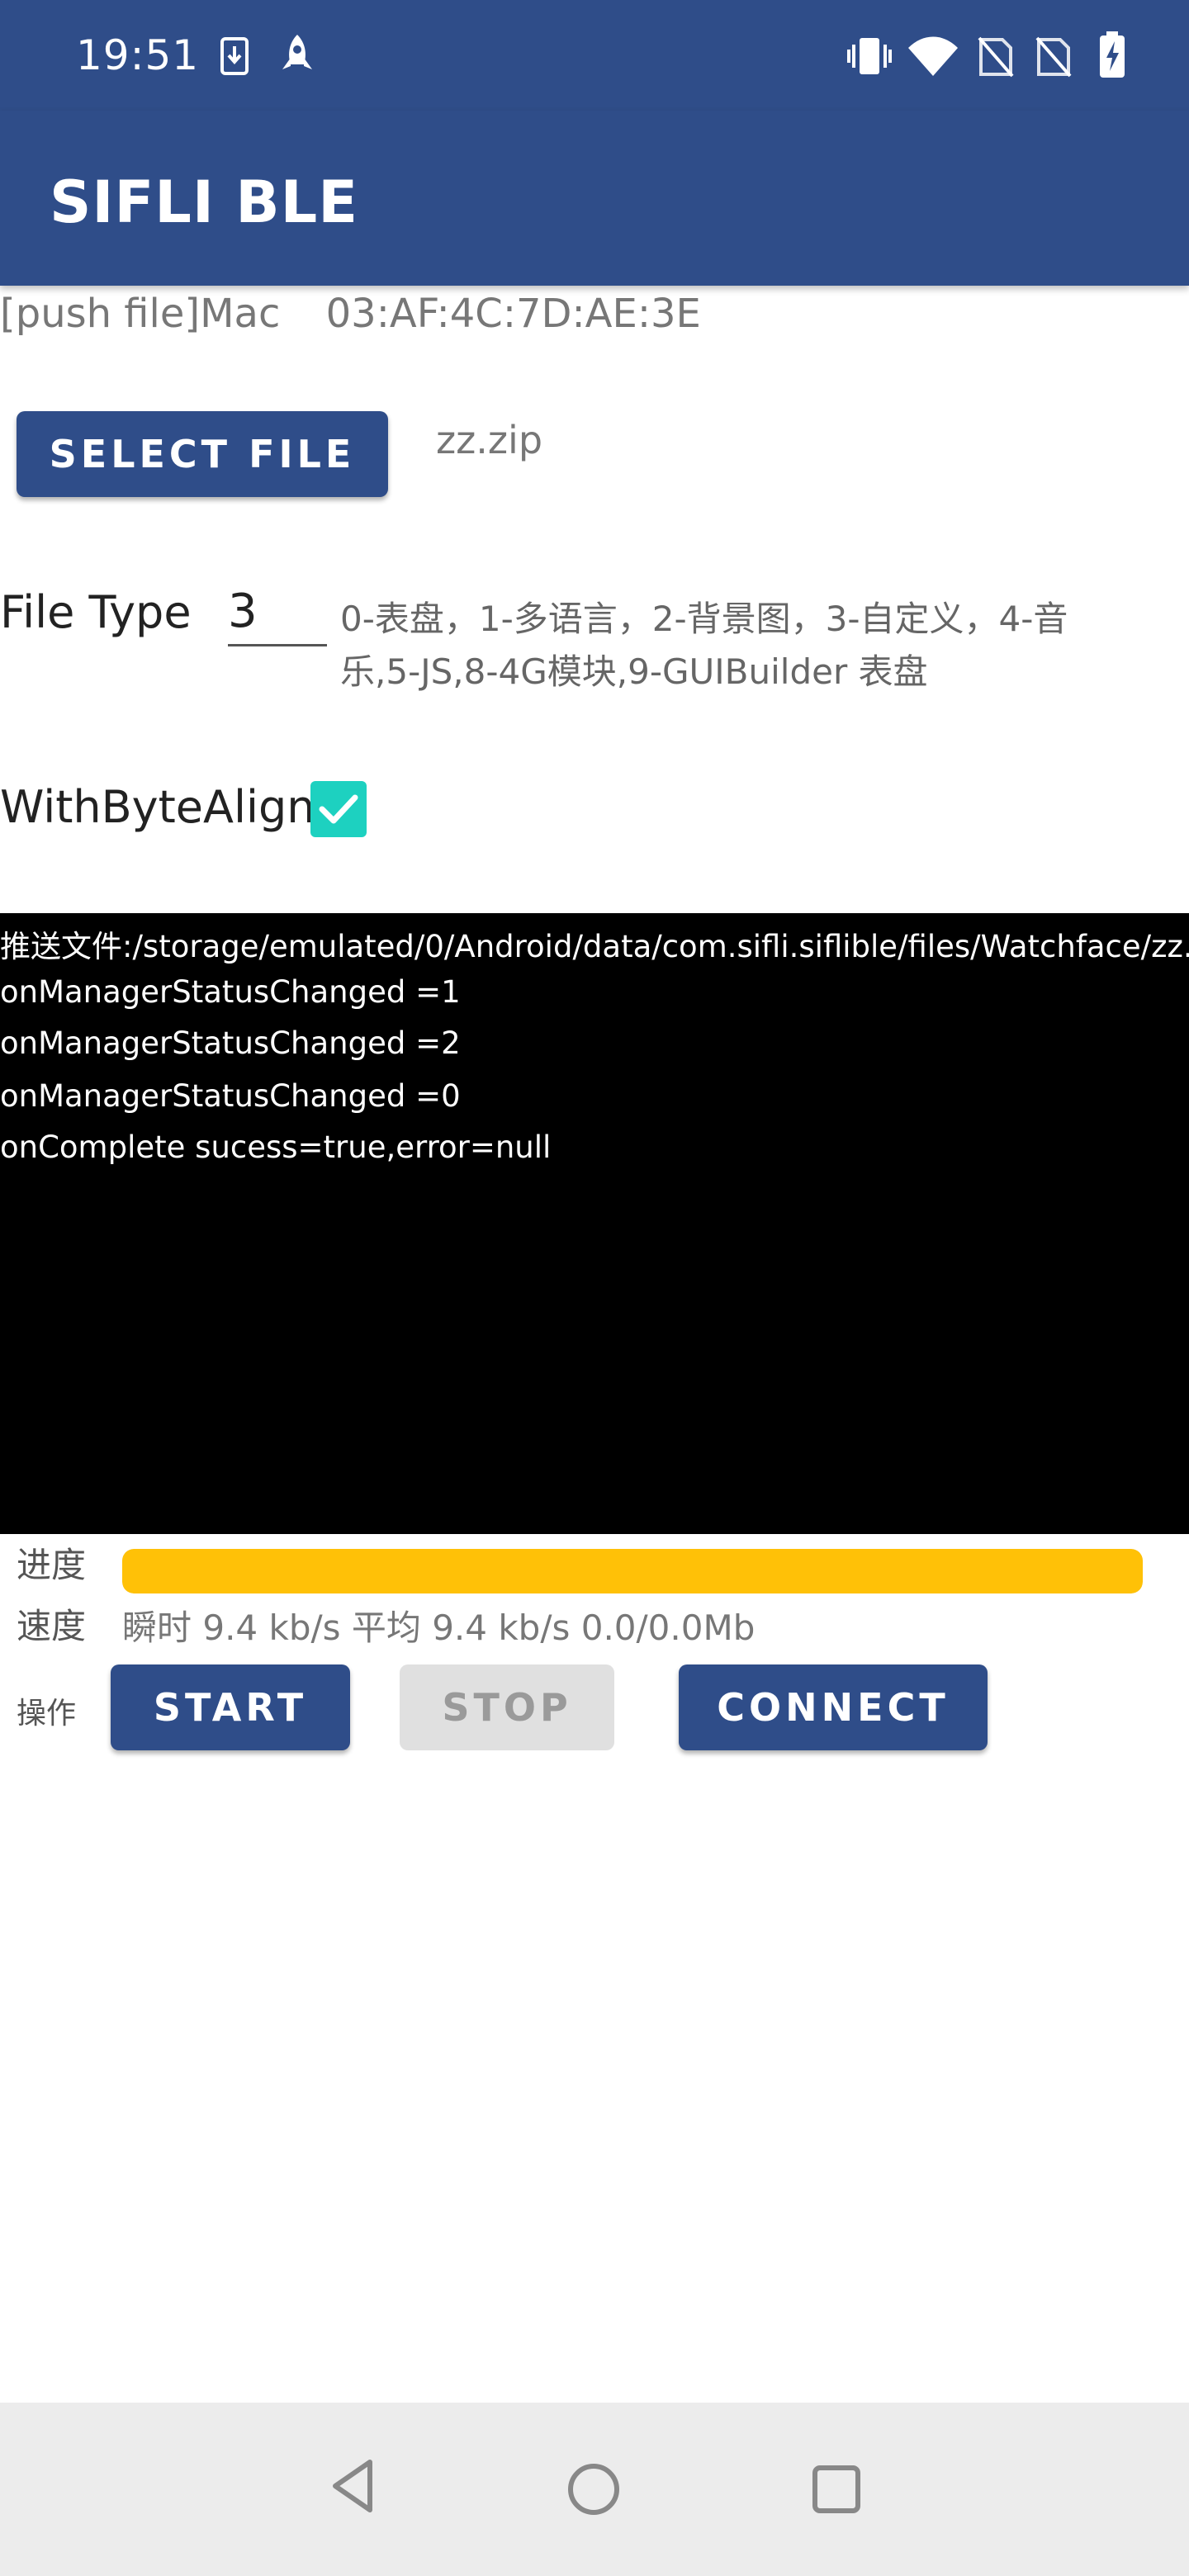 This screenshot has height=2576, width=1189. I want to click on device-mac-line: [push file]Mac 03:AF:4C:7D:AE:3E, so click(350, 314).